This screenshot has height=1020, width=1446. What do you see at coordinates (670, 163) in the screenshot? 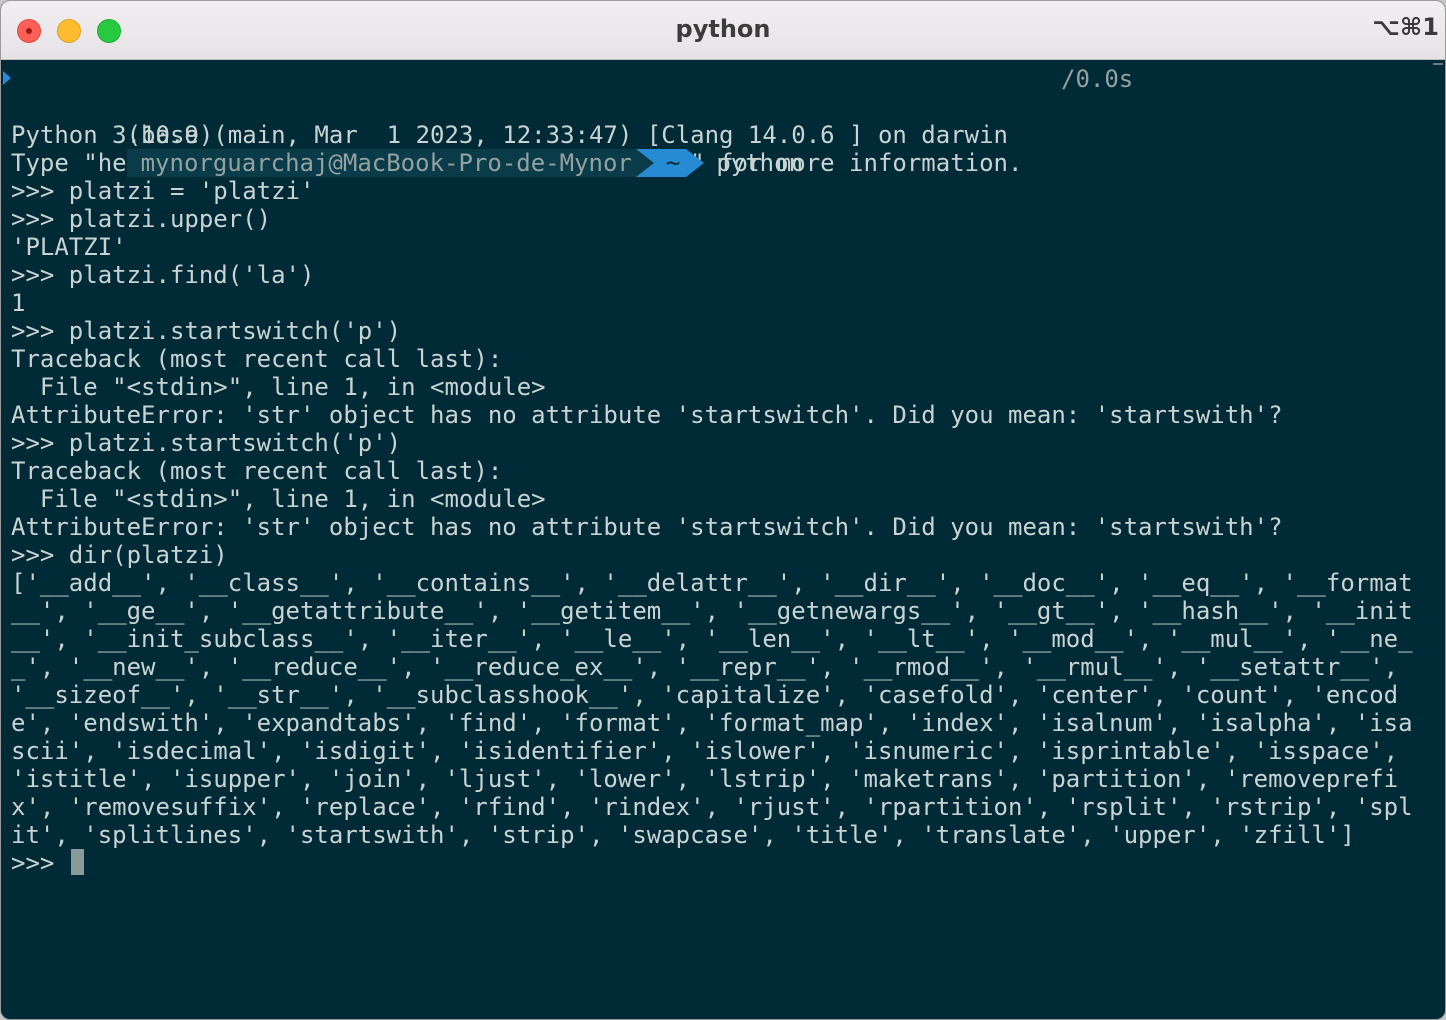
I see `prompt-directory: ~` at bounding box center [670, 163].